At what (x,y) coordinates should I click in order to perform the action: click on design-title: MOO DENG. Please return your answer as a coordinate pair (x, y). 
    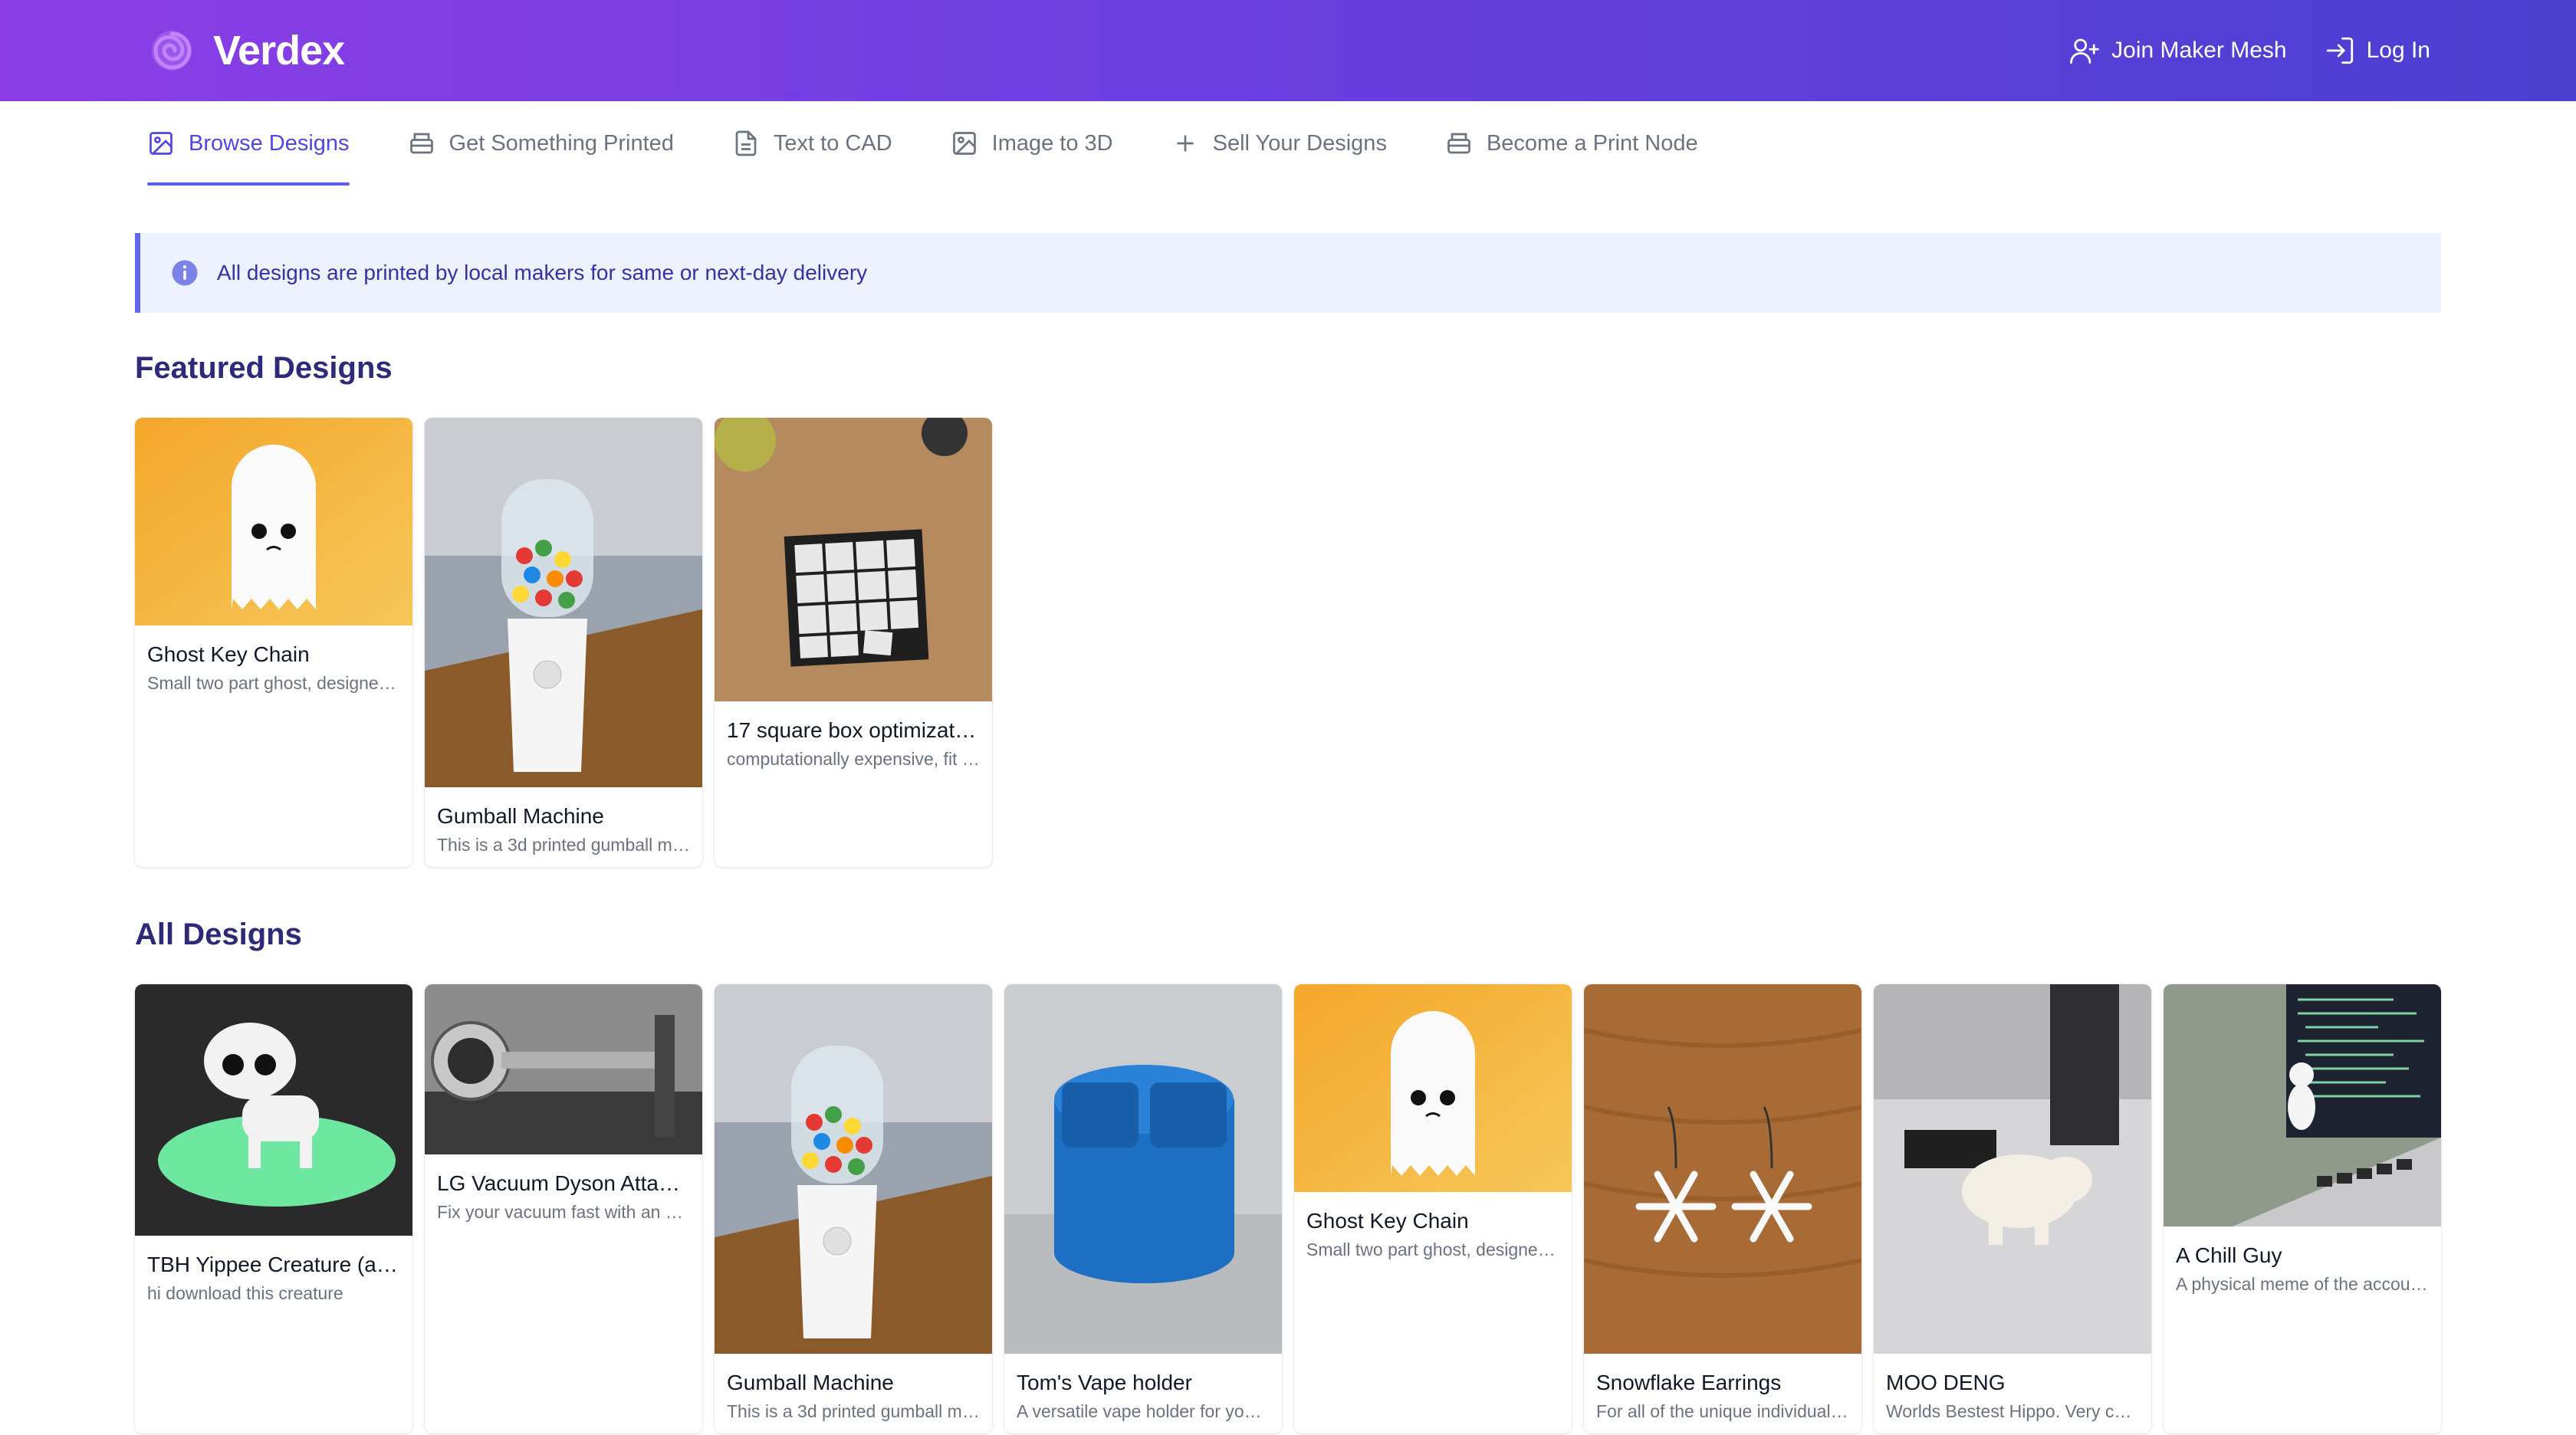
    Looking at the image, I should click on (1946, 1382).